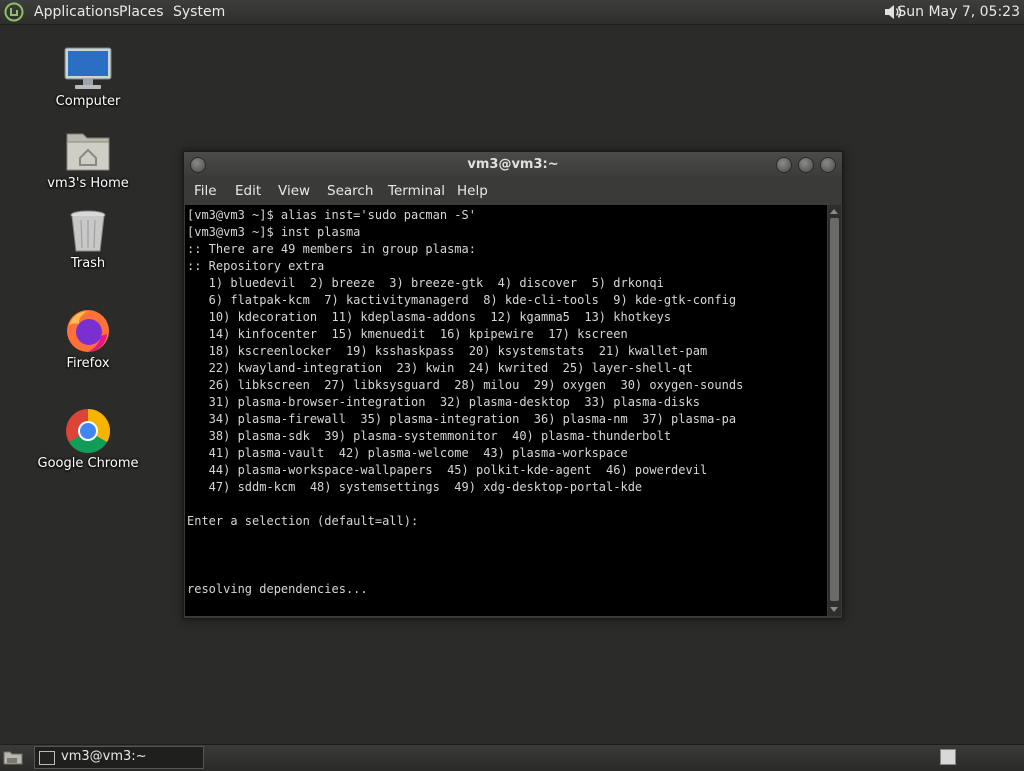  Describe the element at coordinates (948, 757) in the screenshot. I see `workspace-switcher-icon` at that location.